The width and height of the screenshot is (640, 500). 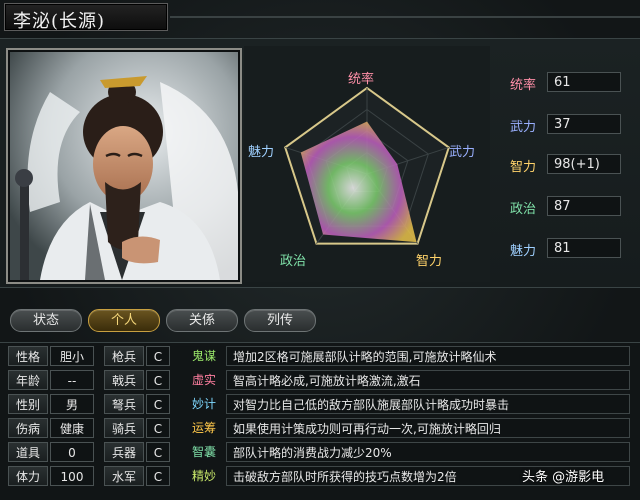 I want to click on stat-row-politics: 政治 87, so click(x=569, y=207).